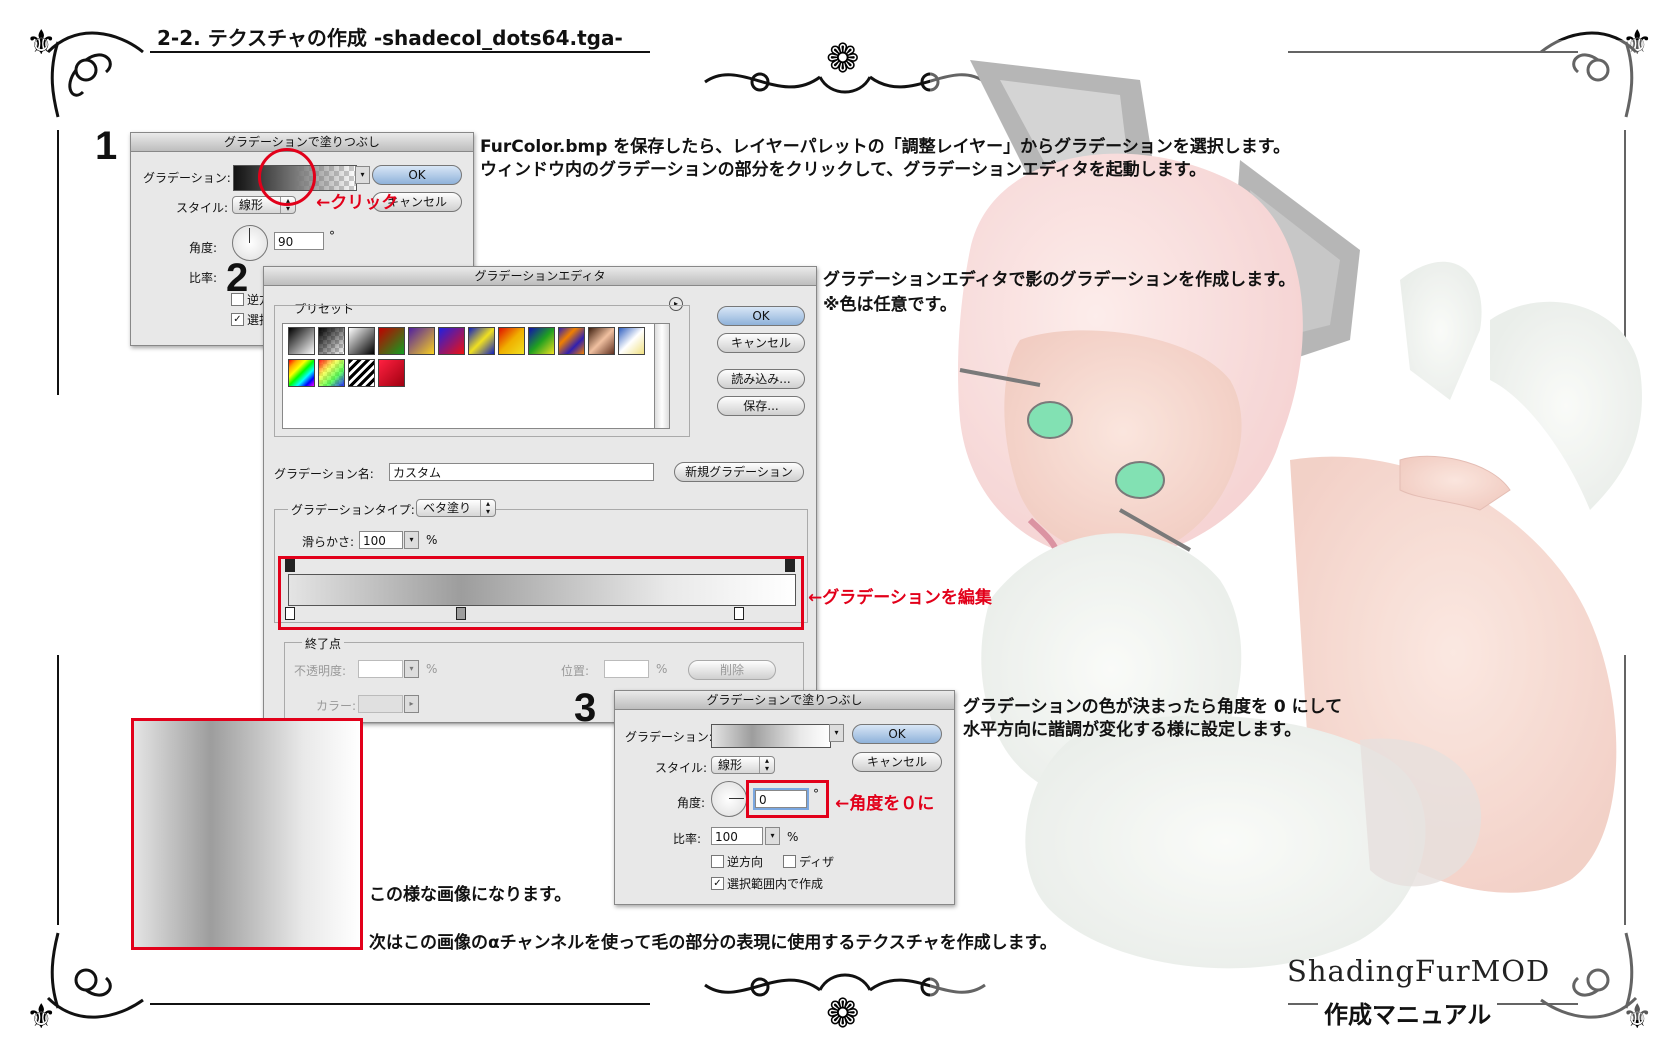  What do you see at coordinates (771, 736) in the screenshot?
I see `dialog3-gradient-preview` at bounding box center [771, 736].